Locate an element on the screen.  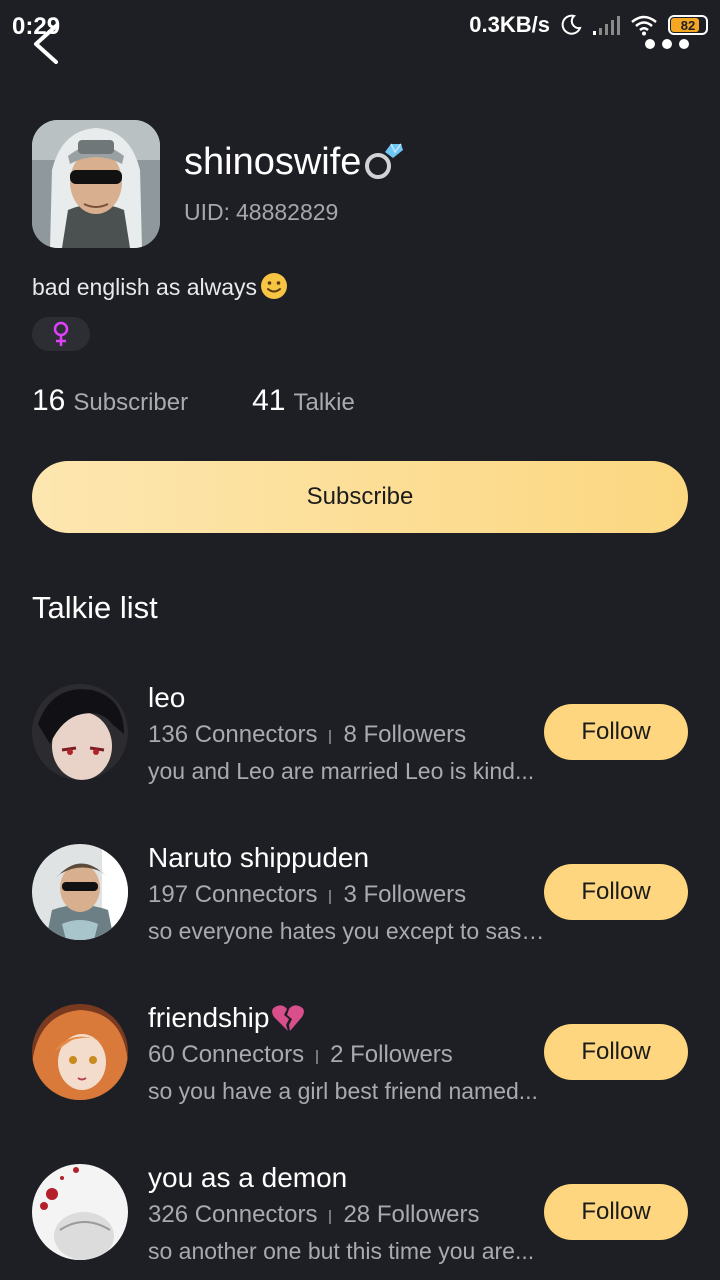
talkie-name-text: friendship is located at coordinates (209, 1017).